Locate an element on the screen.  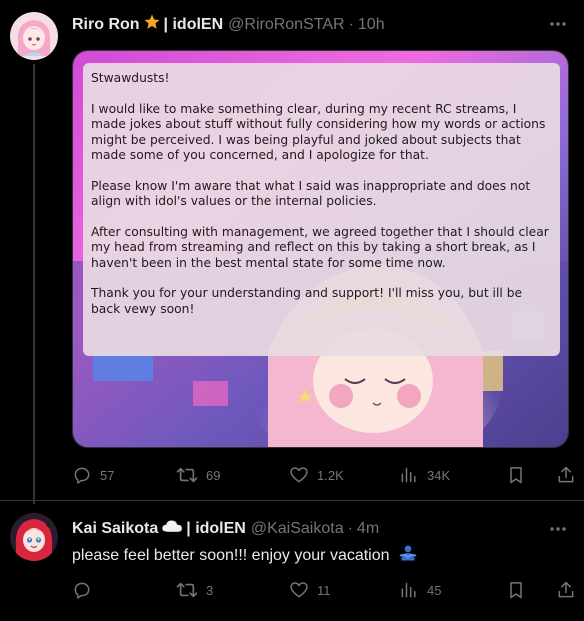
like-count: 1.2K is located at coordinates (330, 475).